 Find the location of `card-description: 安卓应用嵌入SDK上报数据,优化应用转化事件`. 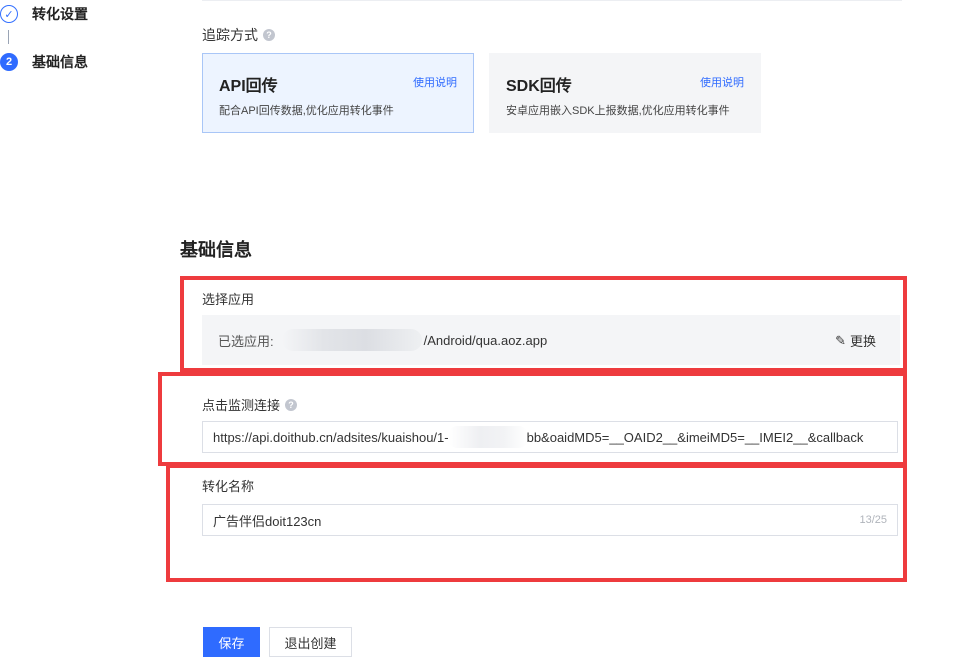

card-description: 安卓应用嵌入SDK上报数据,优化应用转化事件 is located at coordinates (618, 111).